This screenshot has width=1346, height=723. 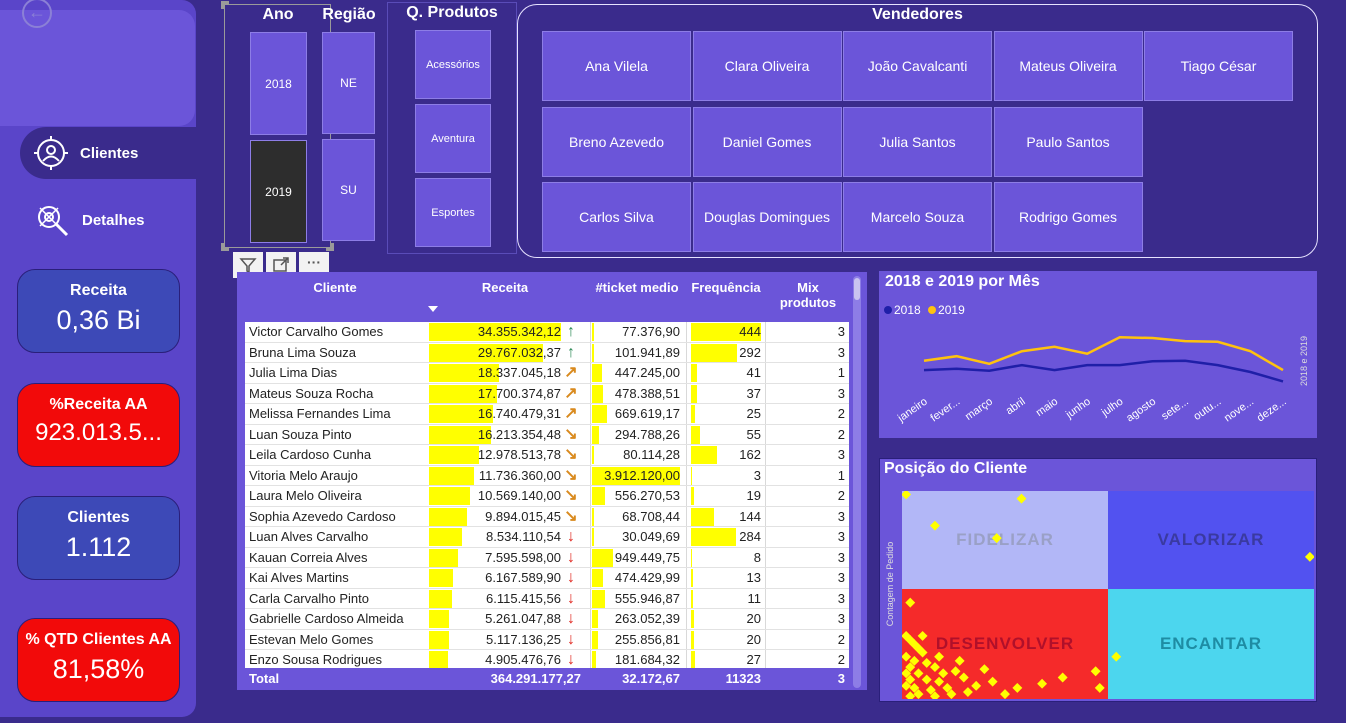 What do you see at coordinates (917, 66) in the screenshot?
I see `vendedor-option: João Cavalcanti` at bounding box center [917, 66].